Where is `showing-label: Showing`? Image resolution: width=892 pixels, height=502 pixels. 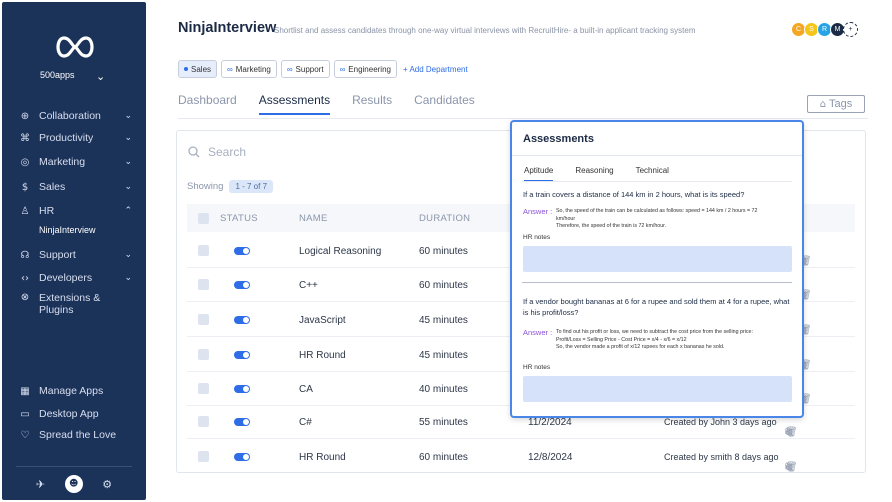
showing-label: Showing is located at coordinates (205, 186).